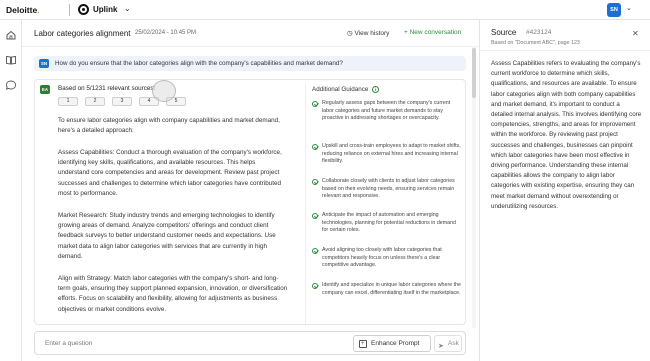 The image size is (650, 361). I want to click on brand-name: Deloitte, so click(22, 10).